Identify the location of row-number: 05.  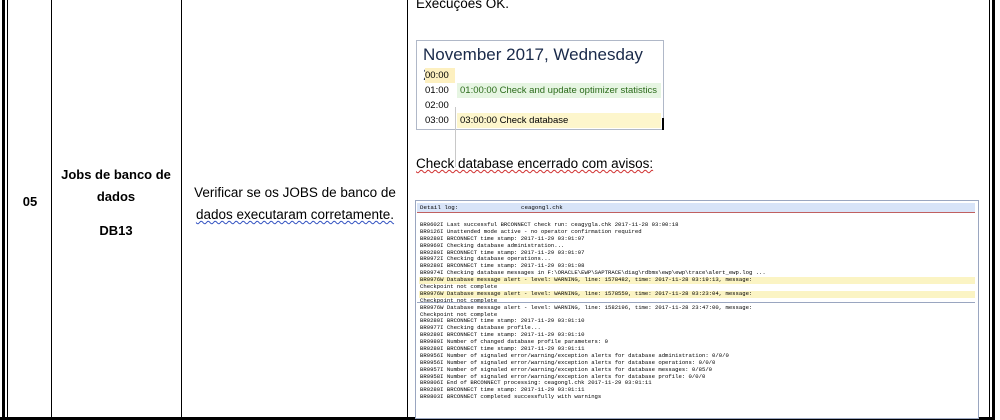
(30, 201).